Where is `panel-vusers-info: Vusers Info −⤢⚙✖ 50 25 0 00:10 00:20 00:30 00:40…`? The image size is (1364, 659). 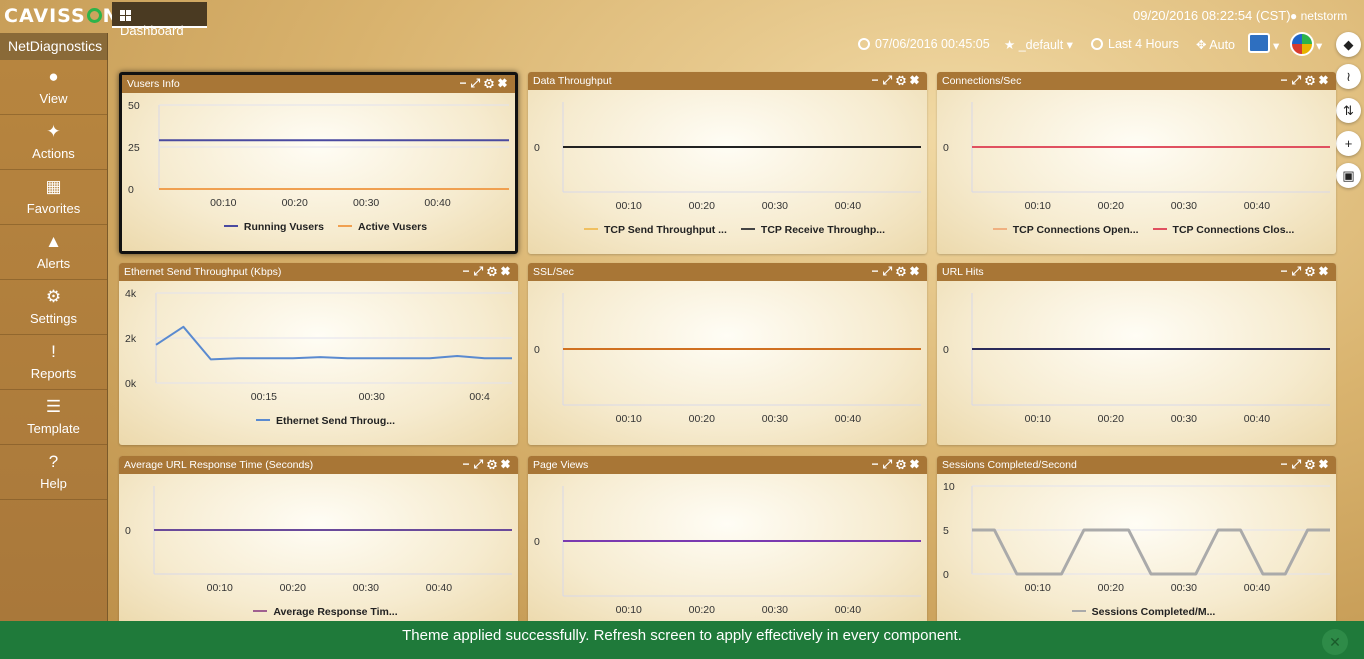
panel-vusers-info: Vusers Info −⤢⚙✖ 50 25 0 00:10 00:20 00:30 00:40… is located at coordinates (318, 163).